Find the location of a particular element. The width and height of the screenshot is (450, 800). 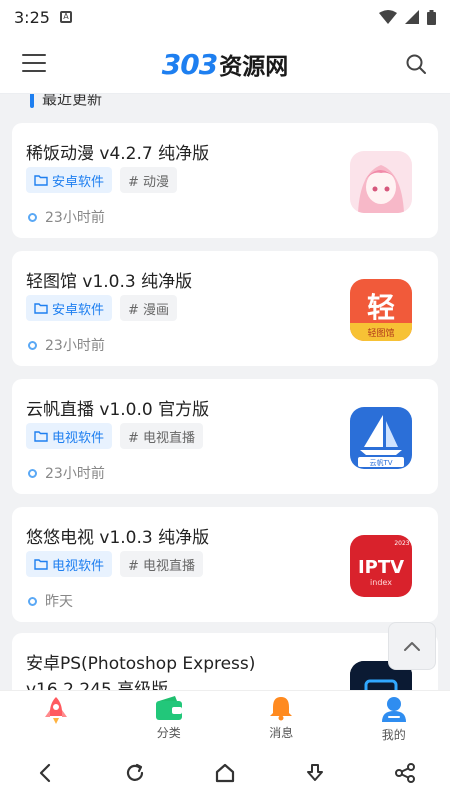

status-bar: 3:25 A is located at coordinates (225, 17).